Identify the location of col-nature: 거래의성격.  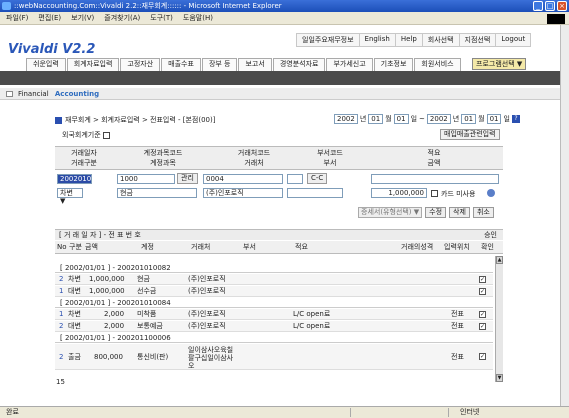
(417, 247).